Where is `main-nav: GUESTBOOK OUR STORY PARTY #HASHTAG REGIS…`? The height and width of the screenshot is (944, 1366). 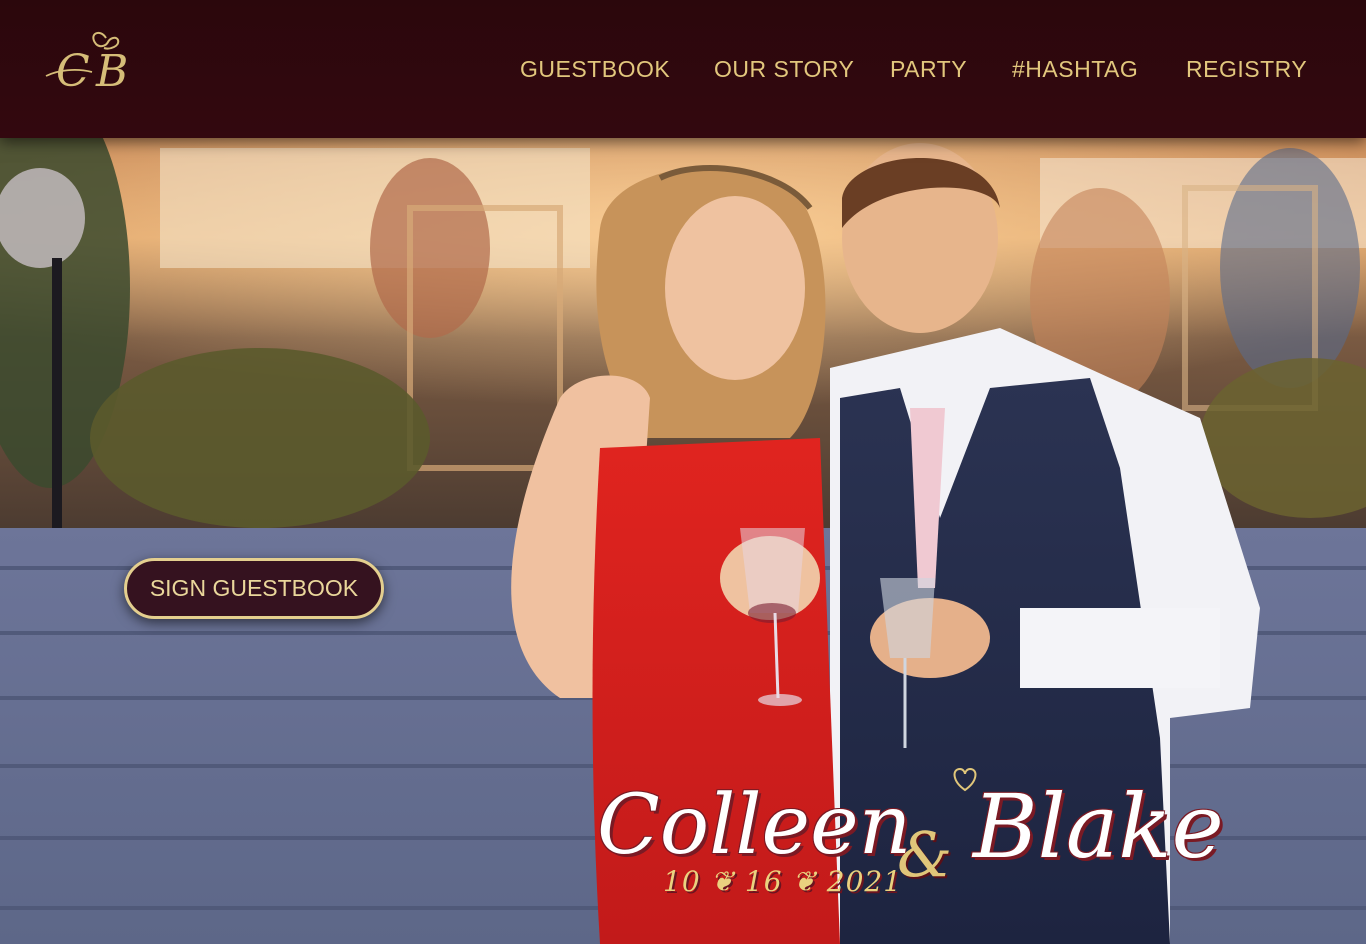
main-nav: GUESTBOOK OUR STORY PARTY #HASHTAG REGIS… is located at coordinates (683, 73).